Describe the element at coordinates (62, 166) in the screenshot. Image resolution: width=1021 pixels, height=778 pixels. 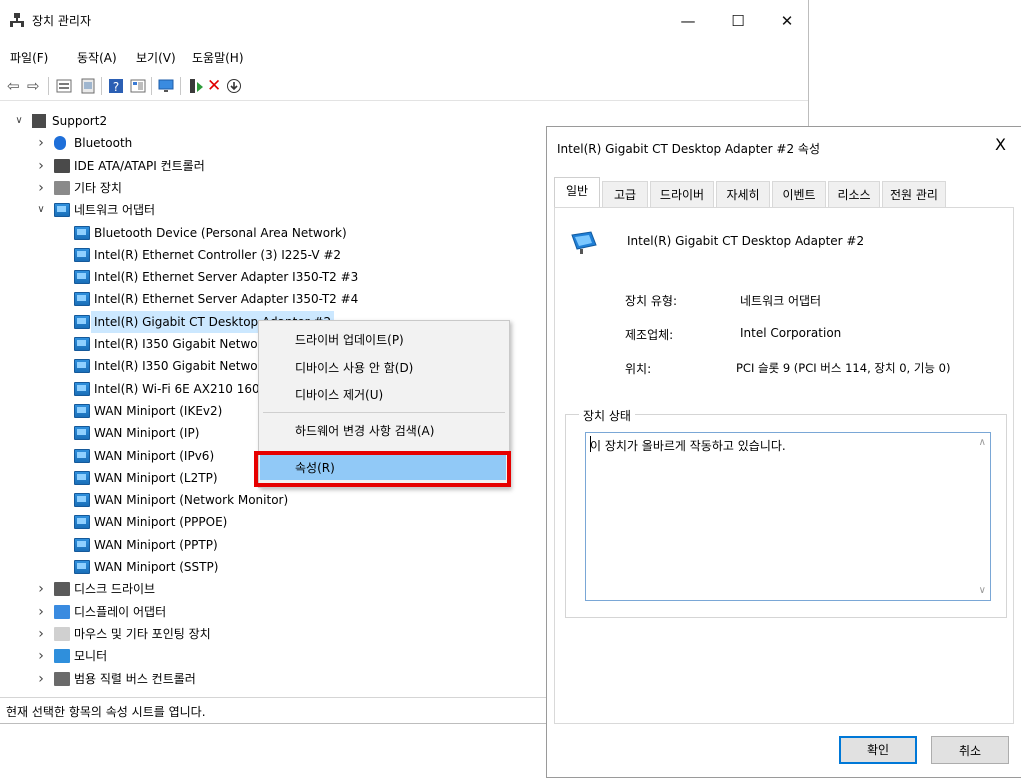
I see `ide-controller-icon` at that location.